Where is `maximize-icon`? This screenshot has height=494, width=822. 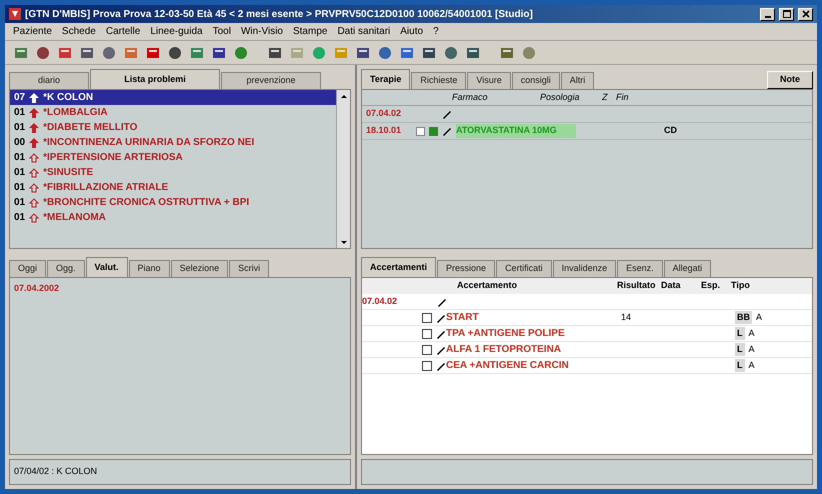
maximize-icon is located at coordinates (786, 14).